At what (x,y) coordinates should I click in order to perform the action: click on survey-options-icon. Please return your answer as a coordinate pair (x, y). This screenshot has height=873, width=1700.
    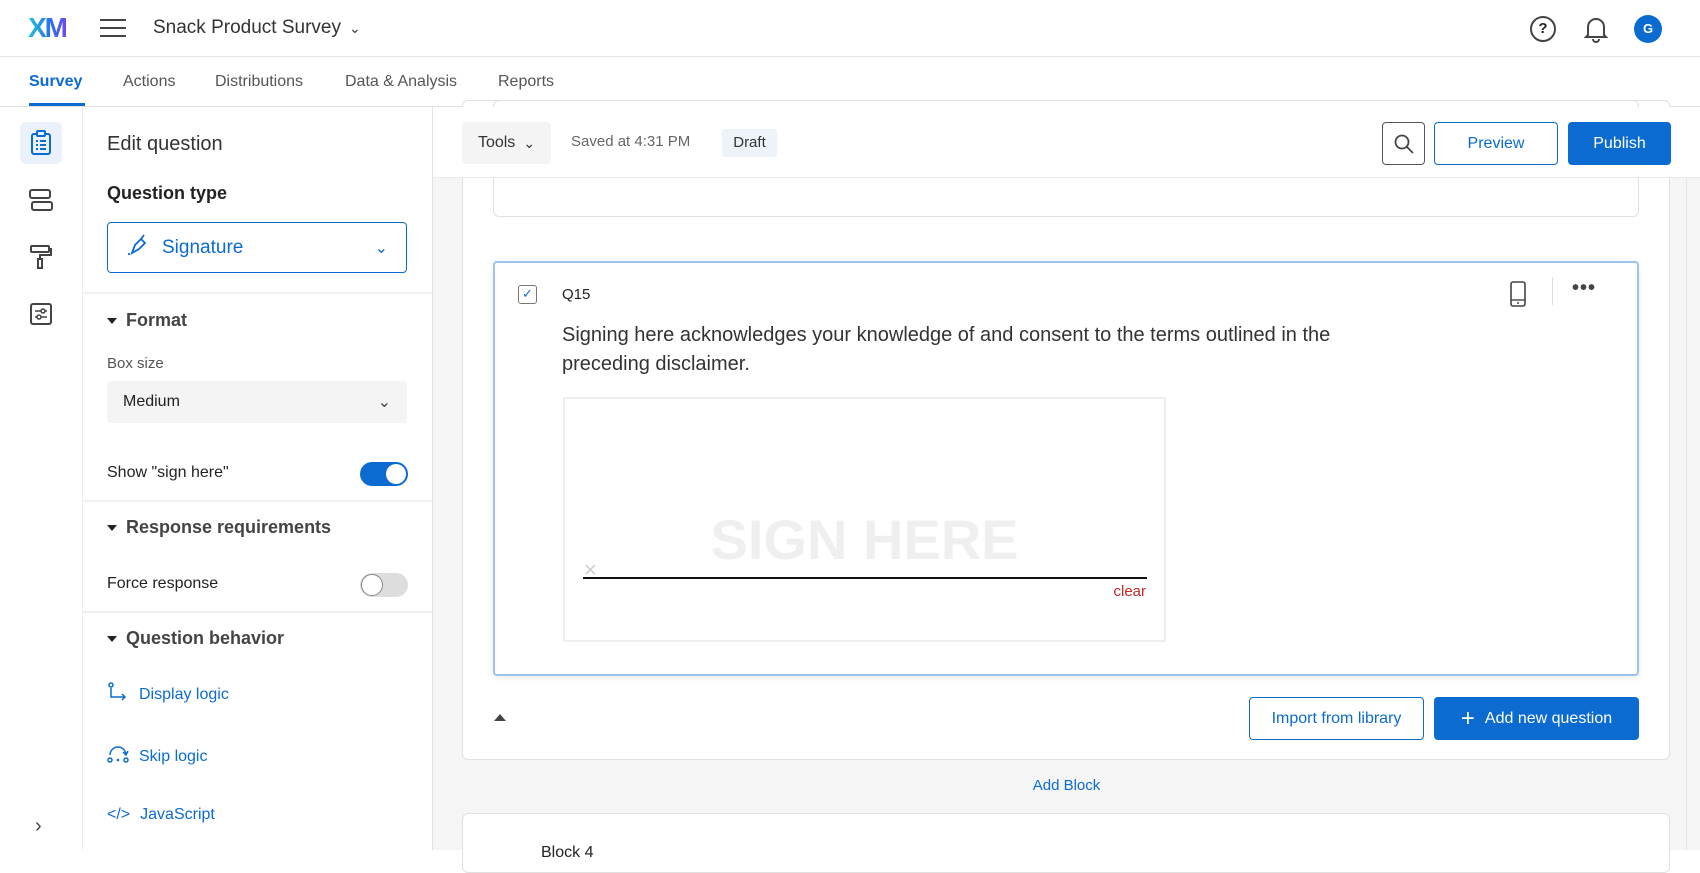
    Looking at the image, I should click on (41, 314).